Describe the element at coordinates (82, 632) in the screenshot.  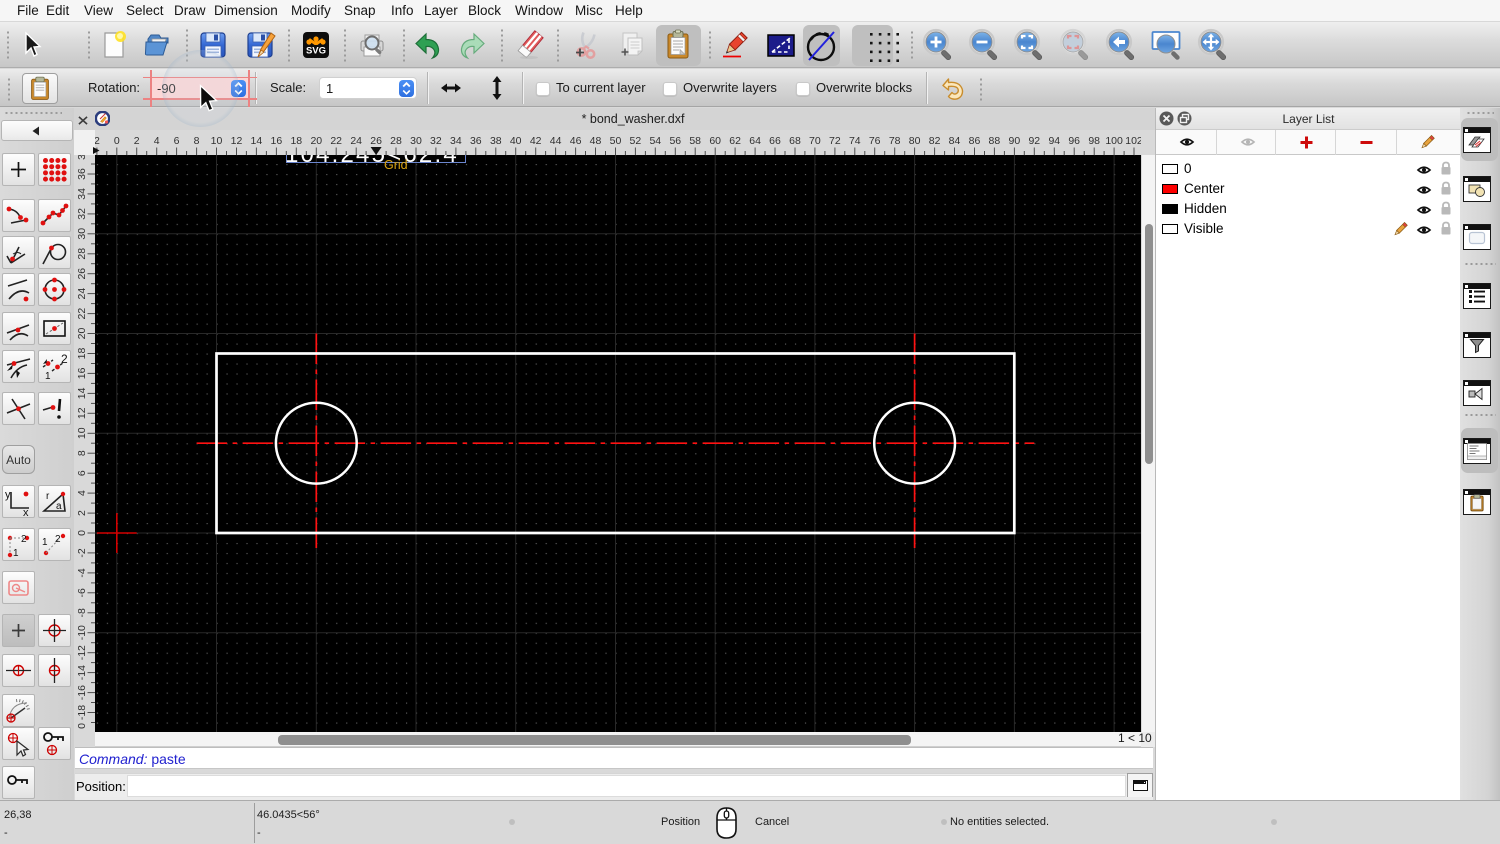
I see `svg-text: -10` at that location.